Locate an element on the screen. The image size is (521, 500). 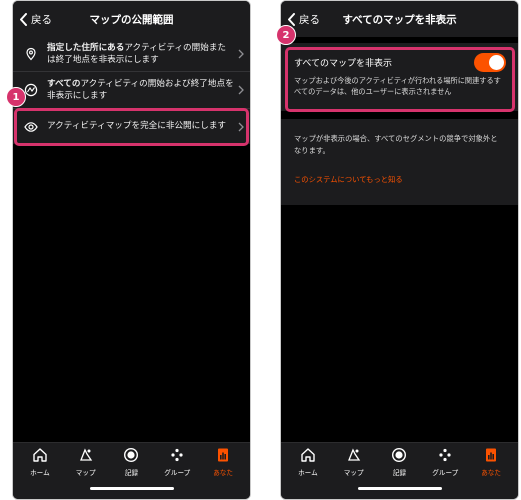
activity-map-icon is located at coordinates (31, 90).